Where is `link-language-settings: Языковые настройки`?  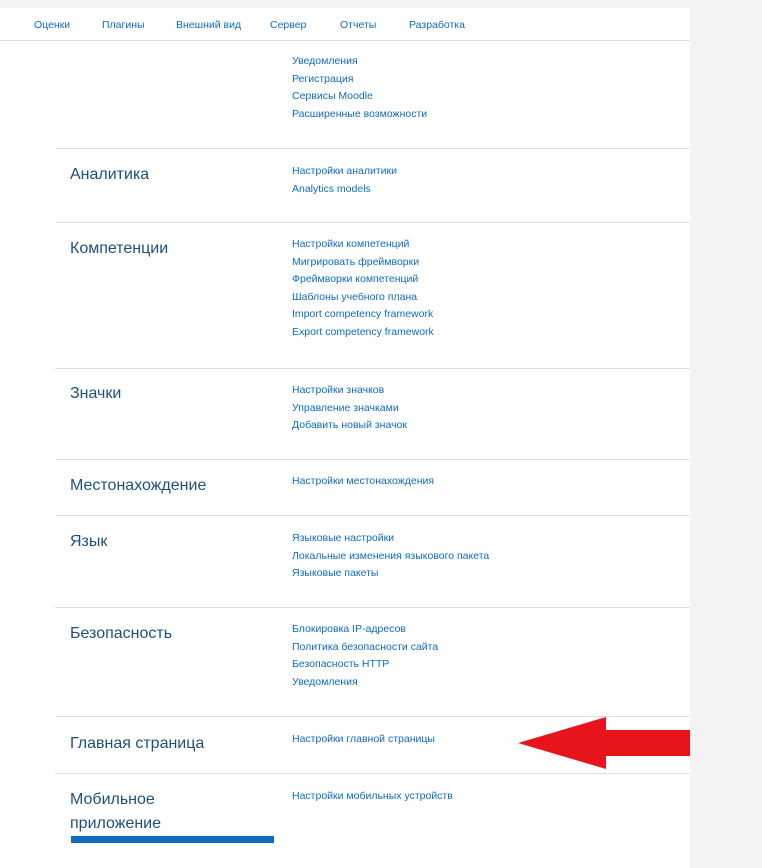 link-language-settings: Языковые настройки is located at coordinates (390, 539).